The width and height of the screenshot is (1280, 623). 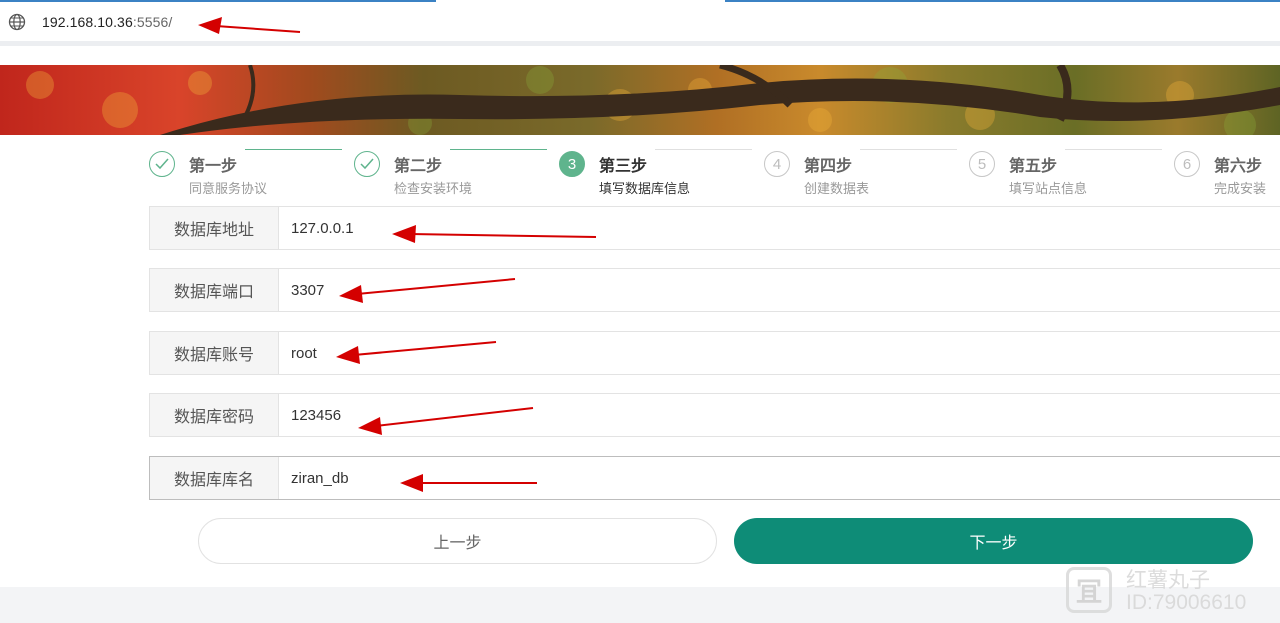 What do you see at coordinates (418, 166) in the screenshot?
I see `step-title: 第二步` at bounding box center [418, 166].